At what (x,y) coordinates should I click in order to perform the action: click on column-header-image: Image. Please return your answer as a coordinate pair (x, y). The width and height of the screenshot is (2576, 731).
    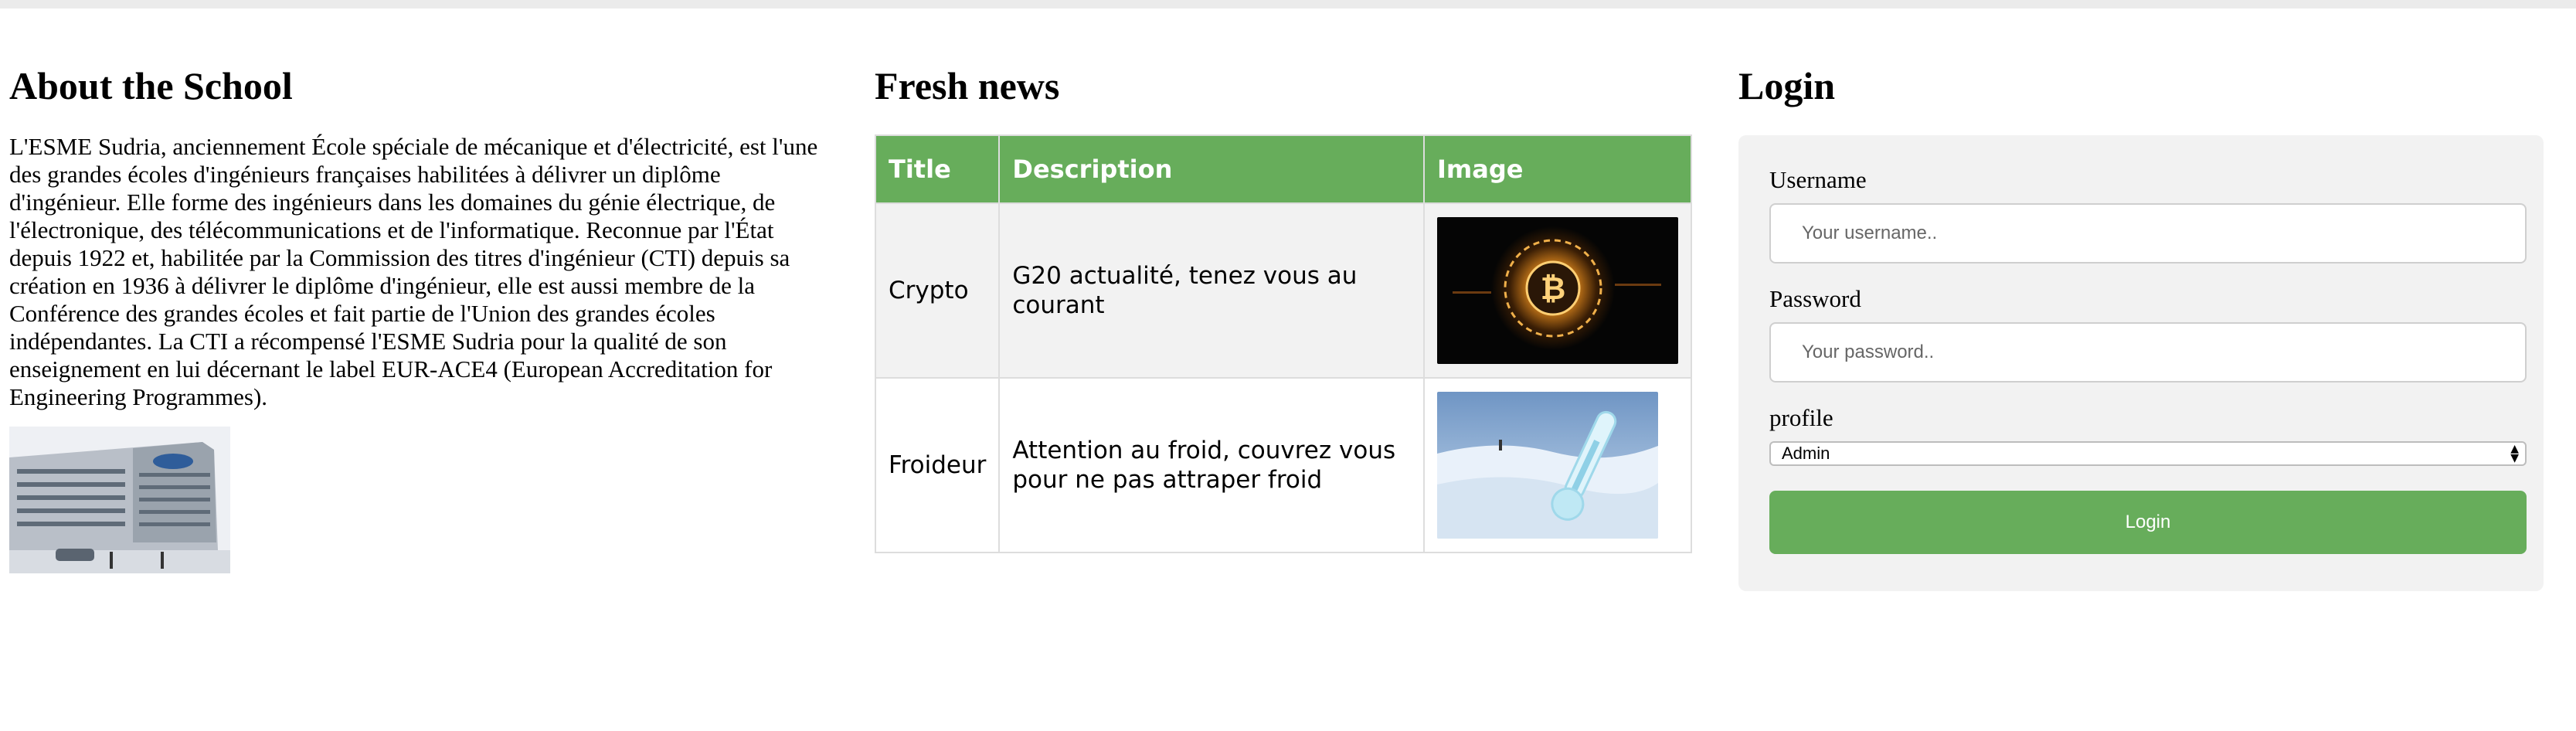
    Looking at the image, I should click on (1557, 169).